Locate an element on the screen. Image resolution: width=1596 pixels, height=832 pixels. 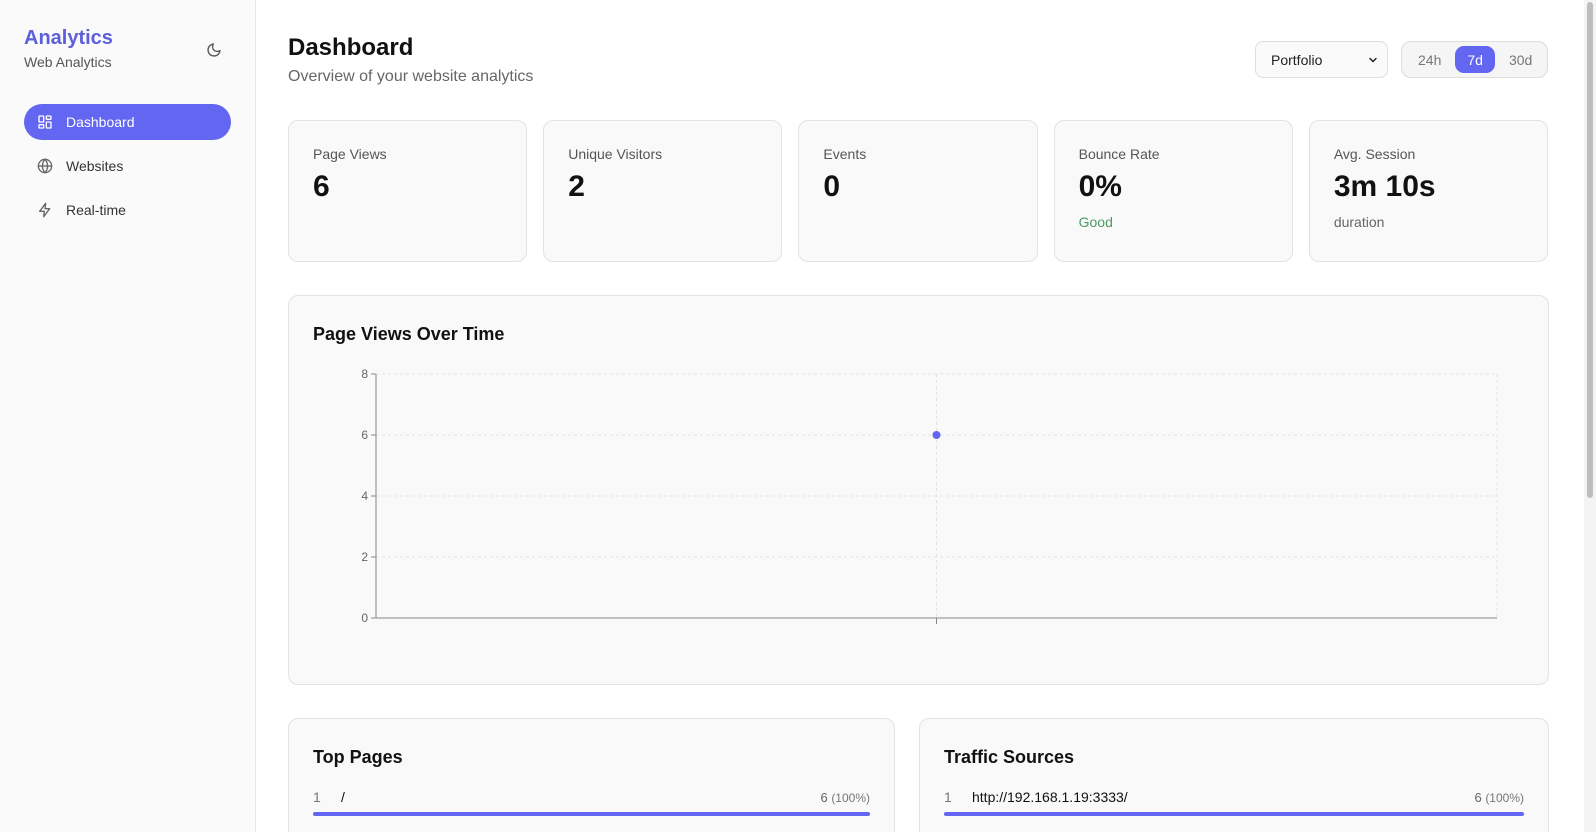
stat-label: Events is located at coordinates (845, 154).